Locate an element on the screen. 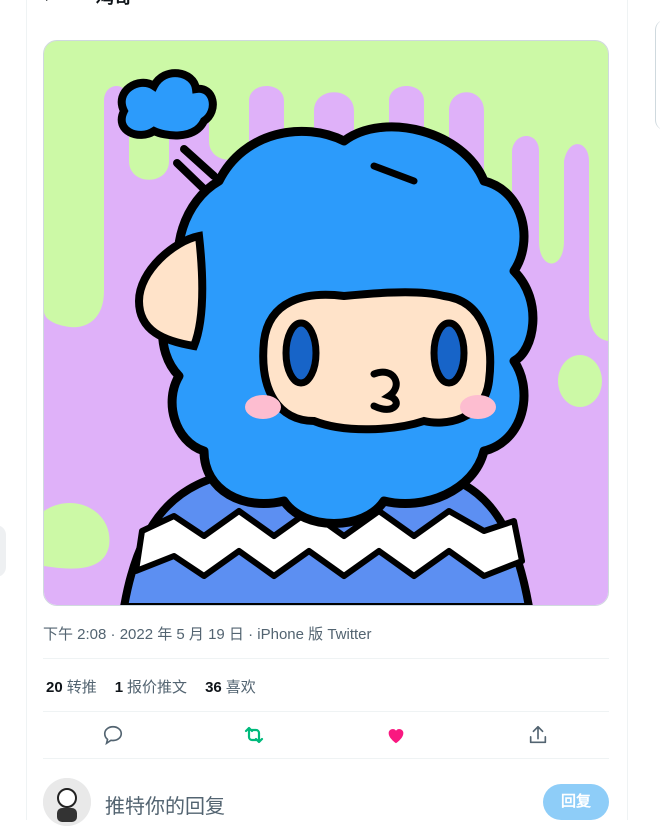  tweet-actions is located at coordinates (326, 735).